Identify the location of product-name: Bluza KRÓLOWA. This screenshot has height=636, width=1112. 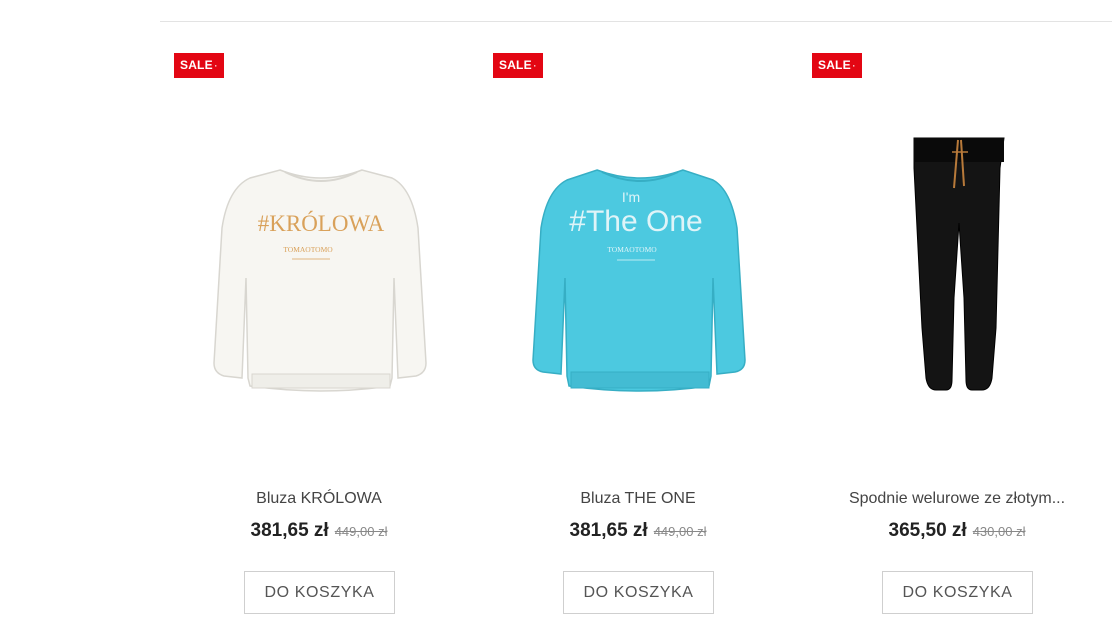
(319, 499).